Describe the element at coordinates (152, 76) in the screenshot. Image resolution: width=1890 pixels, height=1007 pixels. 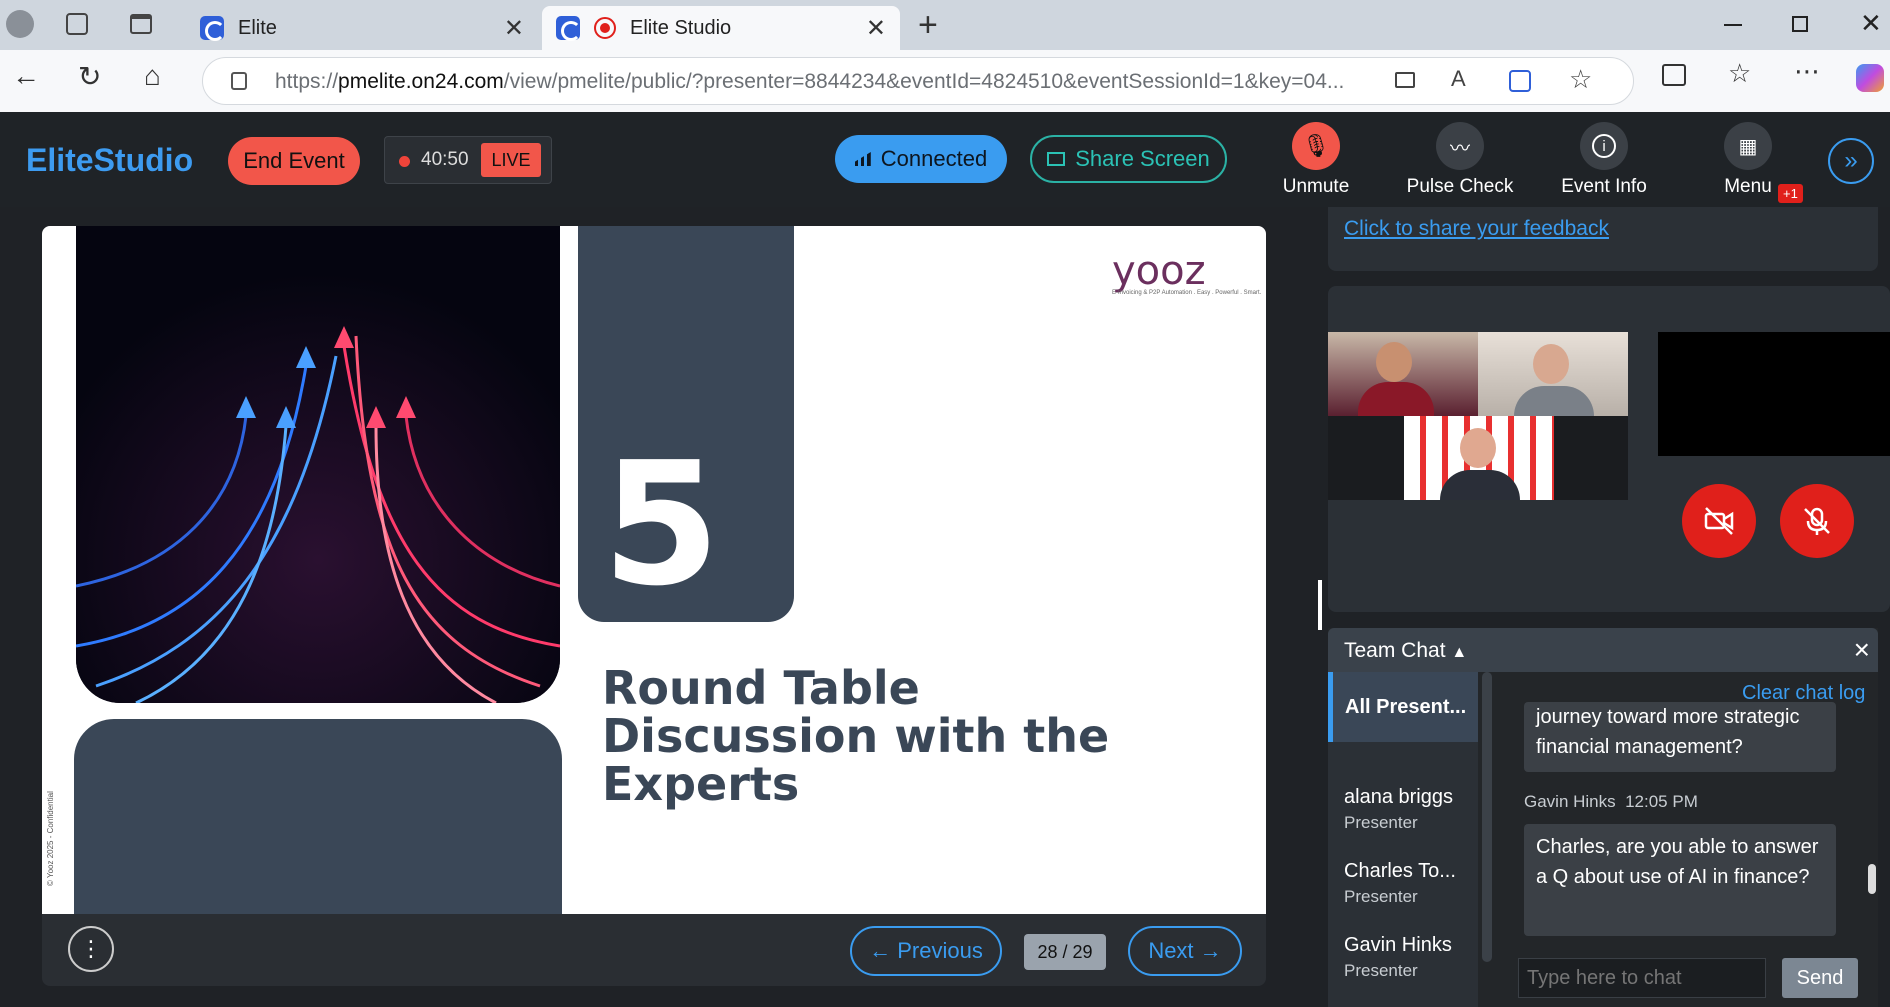
I see `home-icon: ⌂` at that location.